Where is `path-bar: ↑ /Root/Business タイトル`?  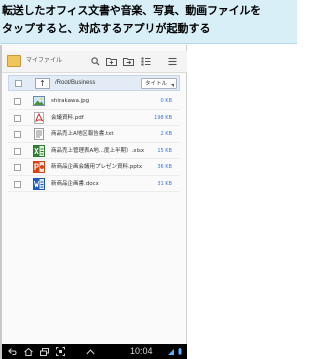
path-bar: ↑ /Root/Business タイトル is located at coordinates (94, 83).